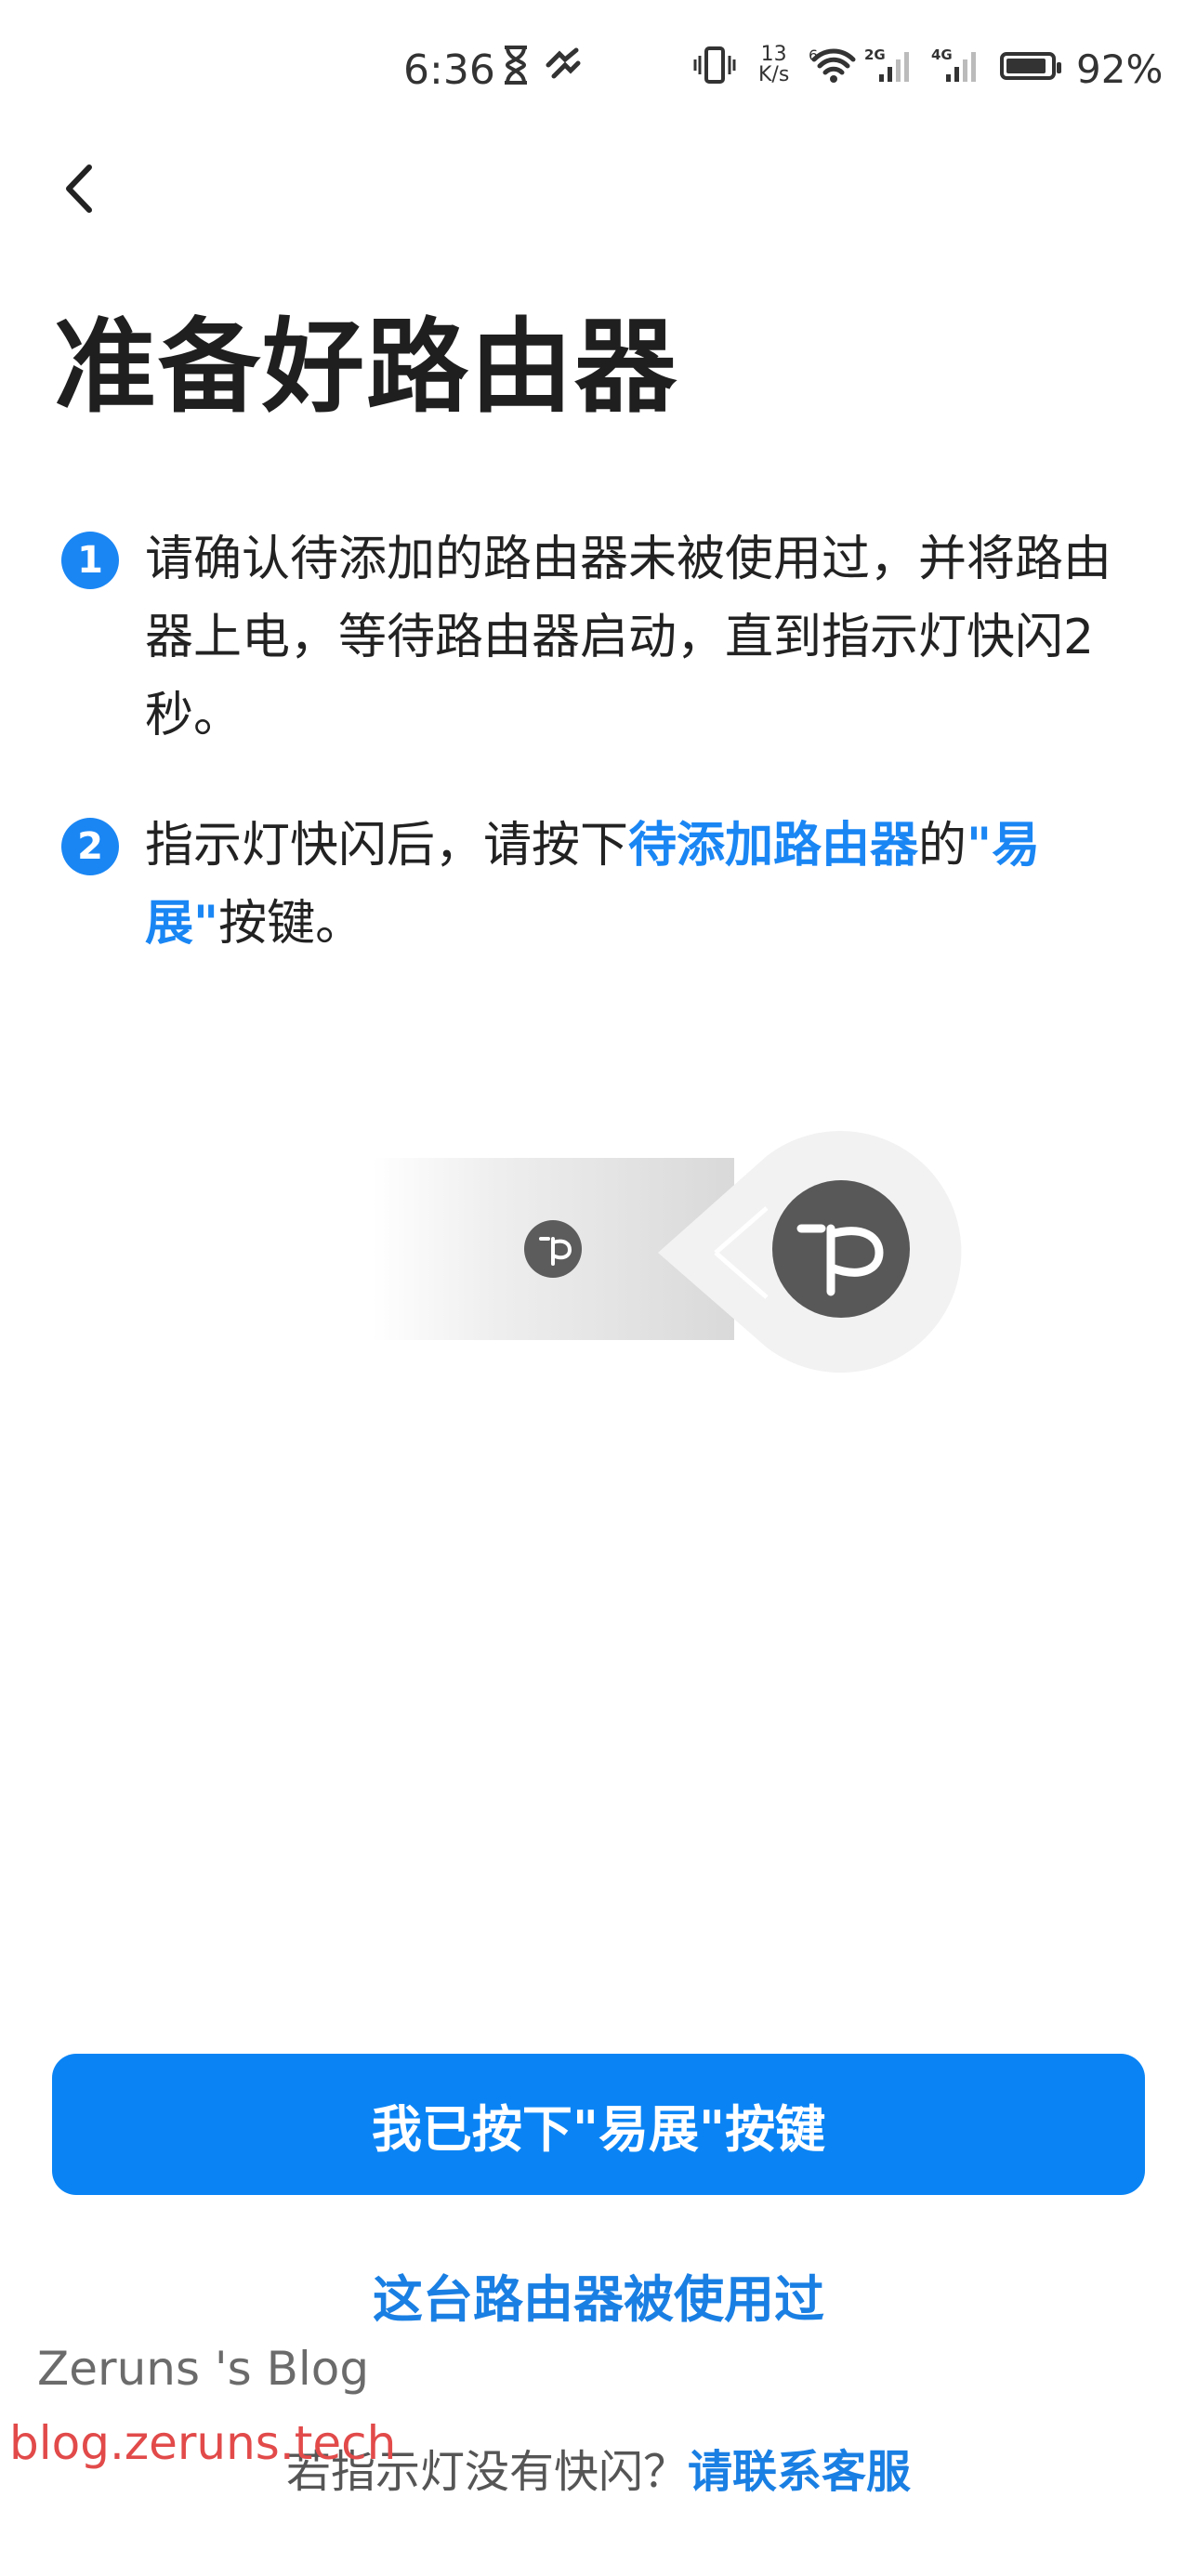 The width and height of the screenshot is (1197, 2576). Describe the element at coordinates (799, 2472) in the screenshot. I see `contact-support-link: 请联系客服` at that location.